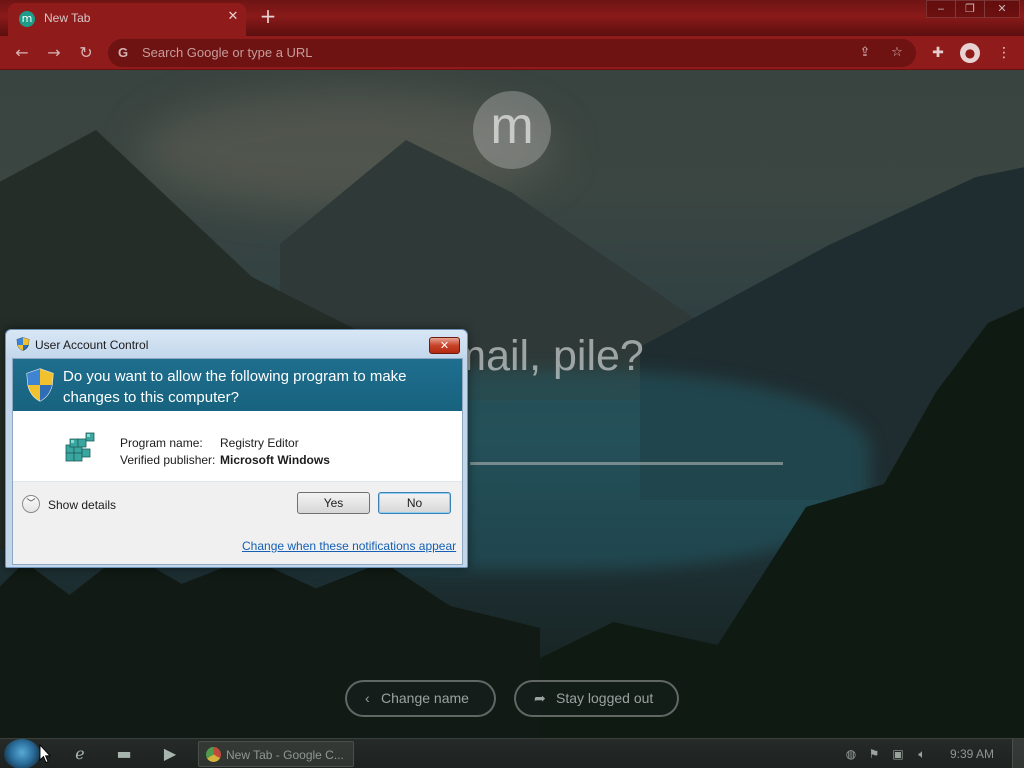 The height and width of the screenshot is (768, 1024). I want to click on internet-explorer-icon: ℯ, so click(80, 754).